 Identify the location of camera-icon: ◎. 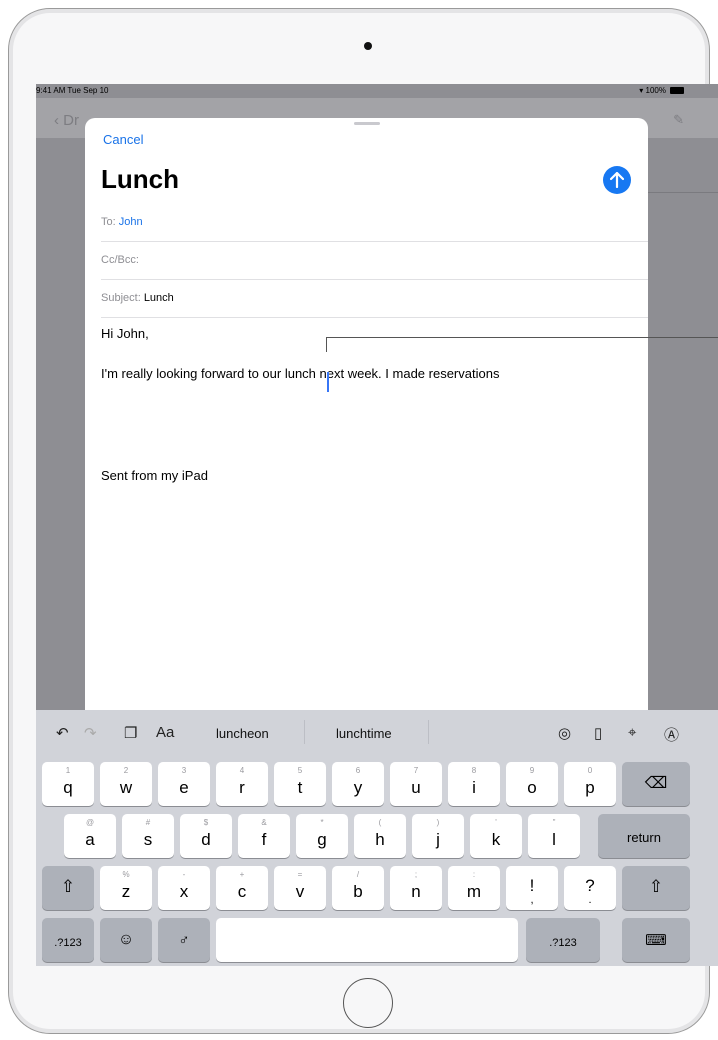
(564, 733).